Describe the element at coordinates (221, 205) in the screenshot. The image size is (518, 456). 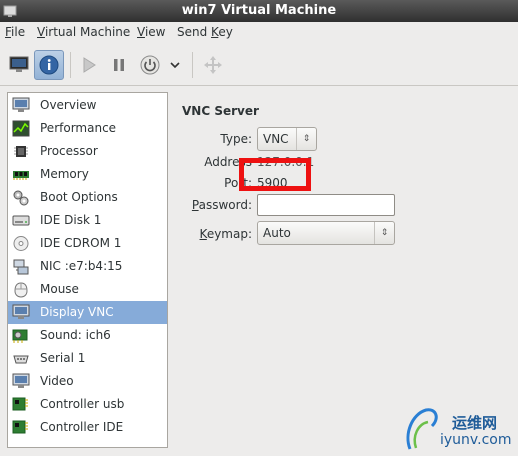
I see `password-label: Password:` at that location.